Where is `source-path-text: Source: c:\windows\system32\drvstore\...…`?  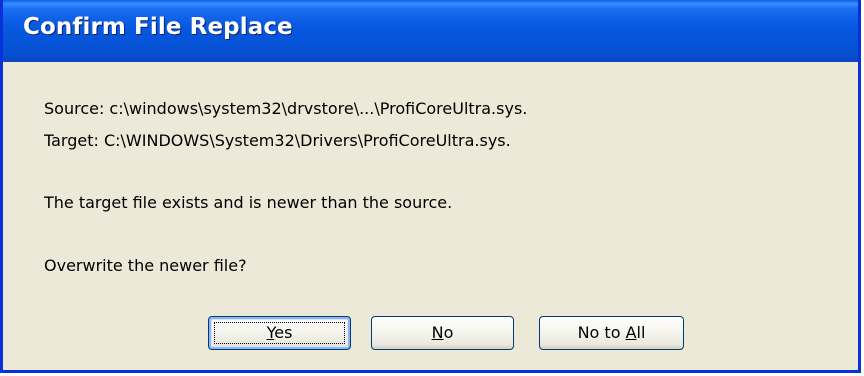
source-path-text: Source: c:\windows\system32\drvstore\...… is located at coordinates (286, 108).